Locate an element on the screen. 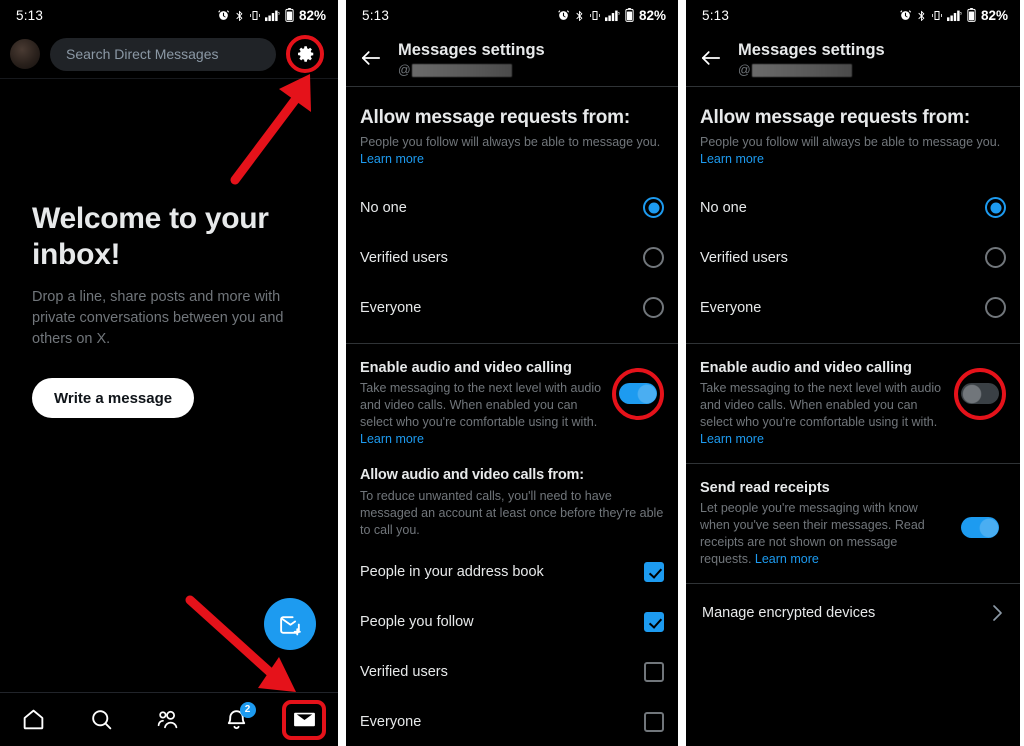 This screenshot has width=1024, height=746. write-a-message-button: Write a message is located at coordinates (113, 398).